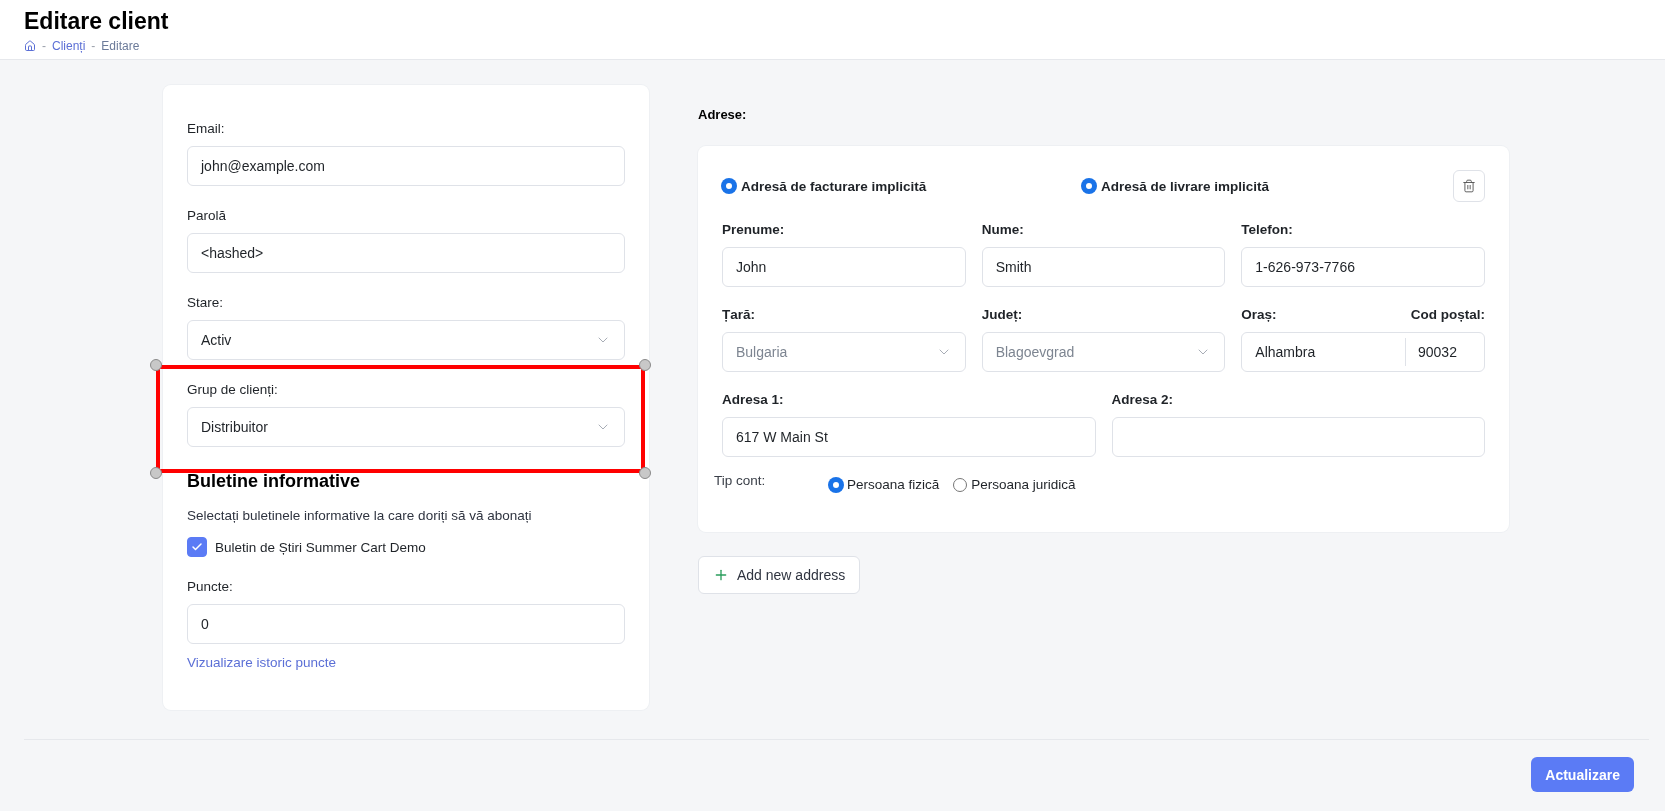 This screenshot has width=1665, height=811. I want to click on input-field: john@example.com, so click(406, 166).